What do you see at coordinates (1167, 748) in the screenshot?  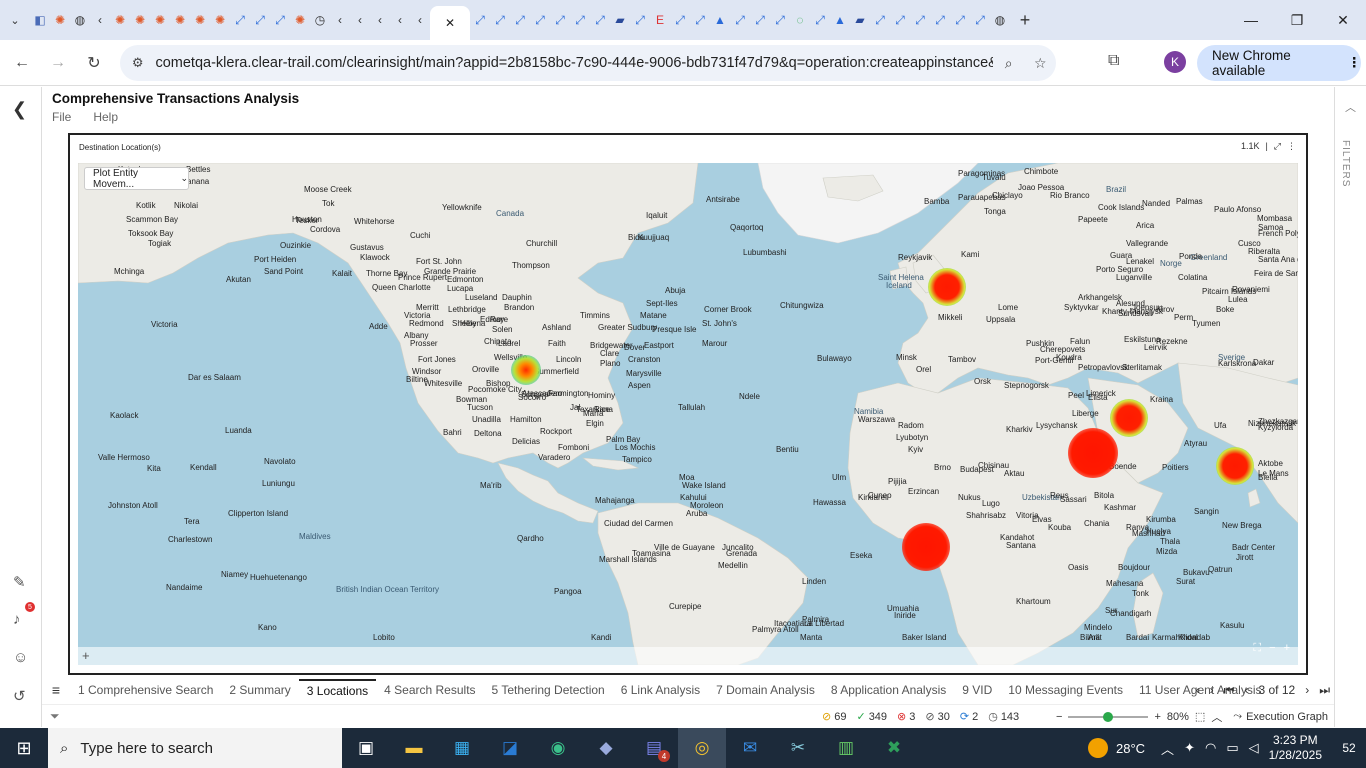 I see `tray-chevron-icon: ︿` at bounding box center [1167, 748].